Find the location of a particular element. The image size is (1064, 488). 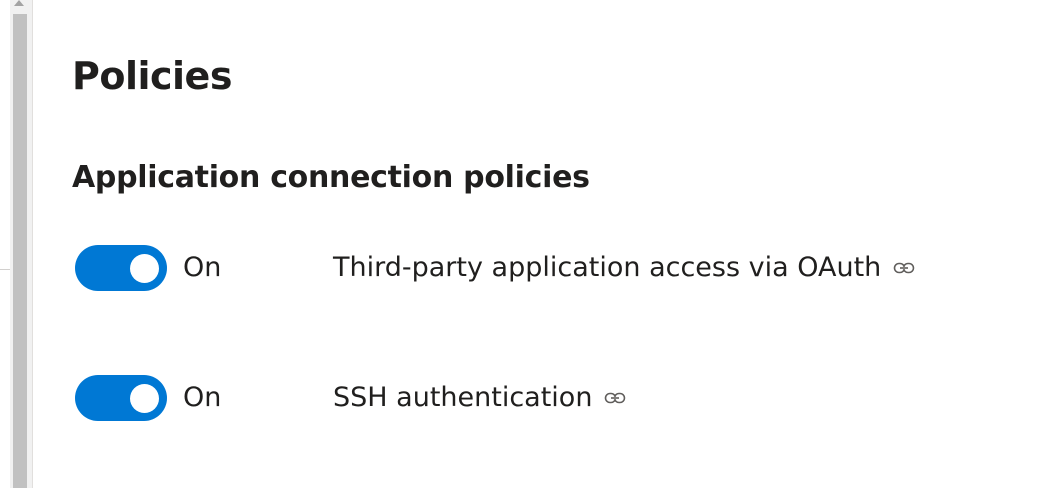

policy-label-oauth: Third-party application access via OAuth is located at coordinates (624, 268).